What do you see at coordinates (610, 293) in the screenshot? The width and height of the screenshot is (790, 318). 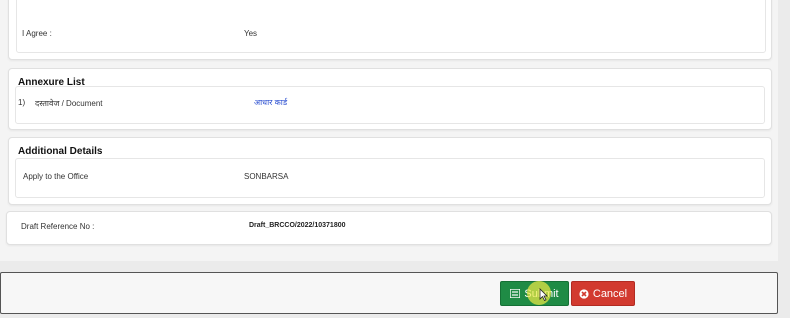 I see `cancel-button-label: Cancel` at bounding box center [610, 293].